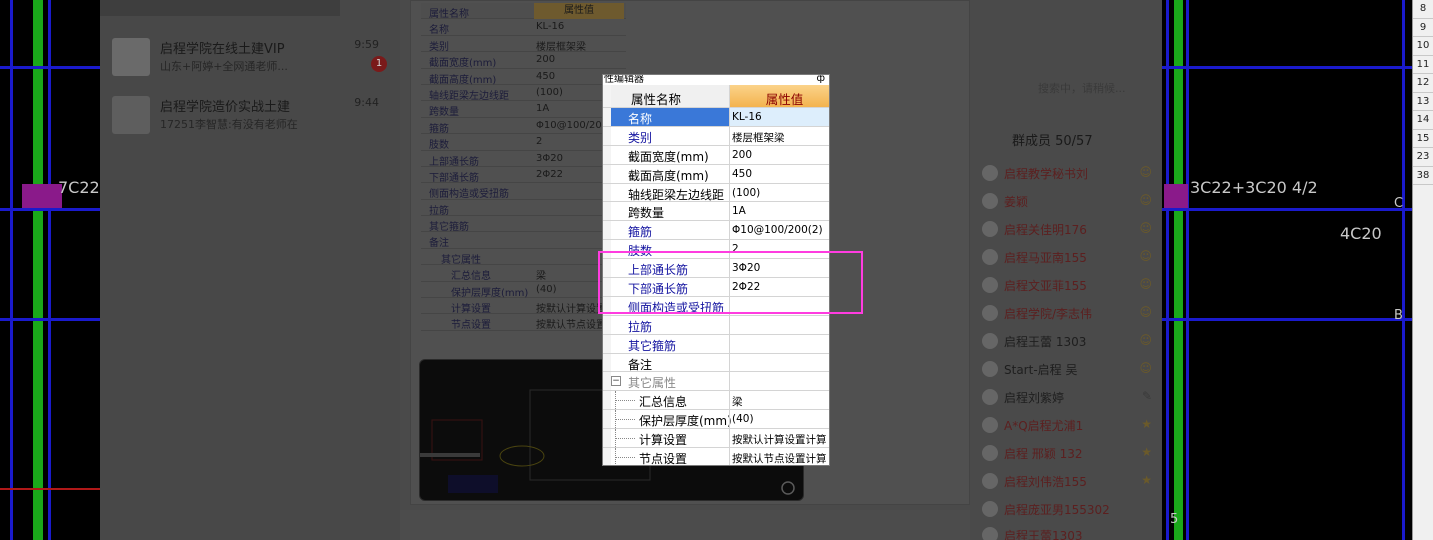 This screenshot has height=540, width=1433. What do you see at coordinates (779, 419) in the screenshot?
I see `property-value: (40)` at bounding box center [779, 419].